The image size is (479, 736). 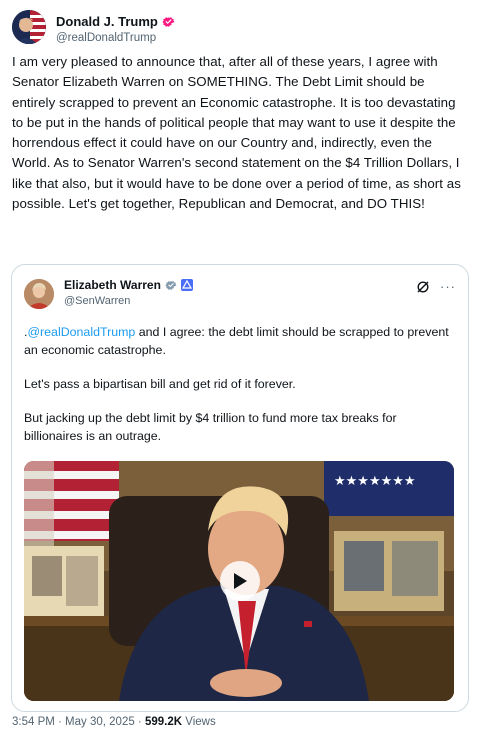 What do you see at coordinates (29, 27) in the screenshot?
I see `avatar` at bounding box center [29, 27].